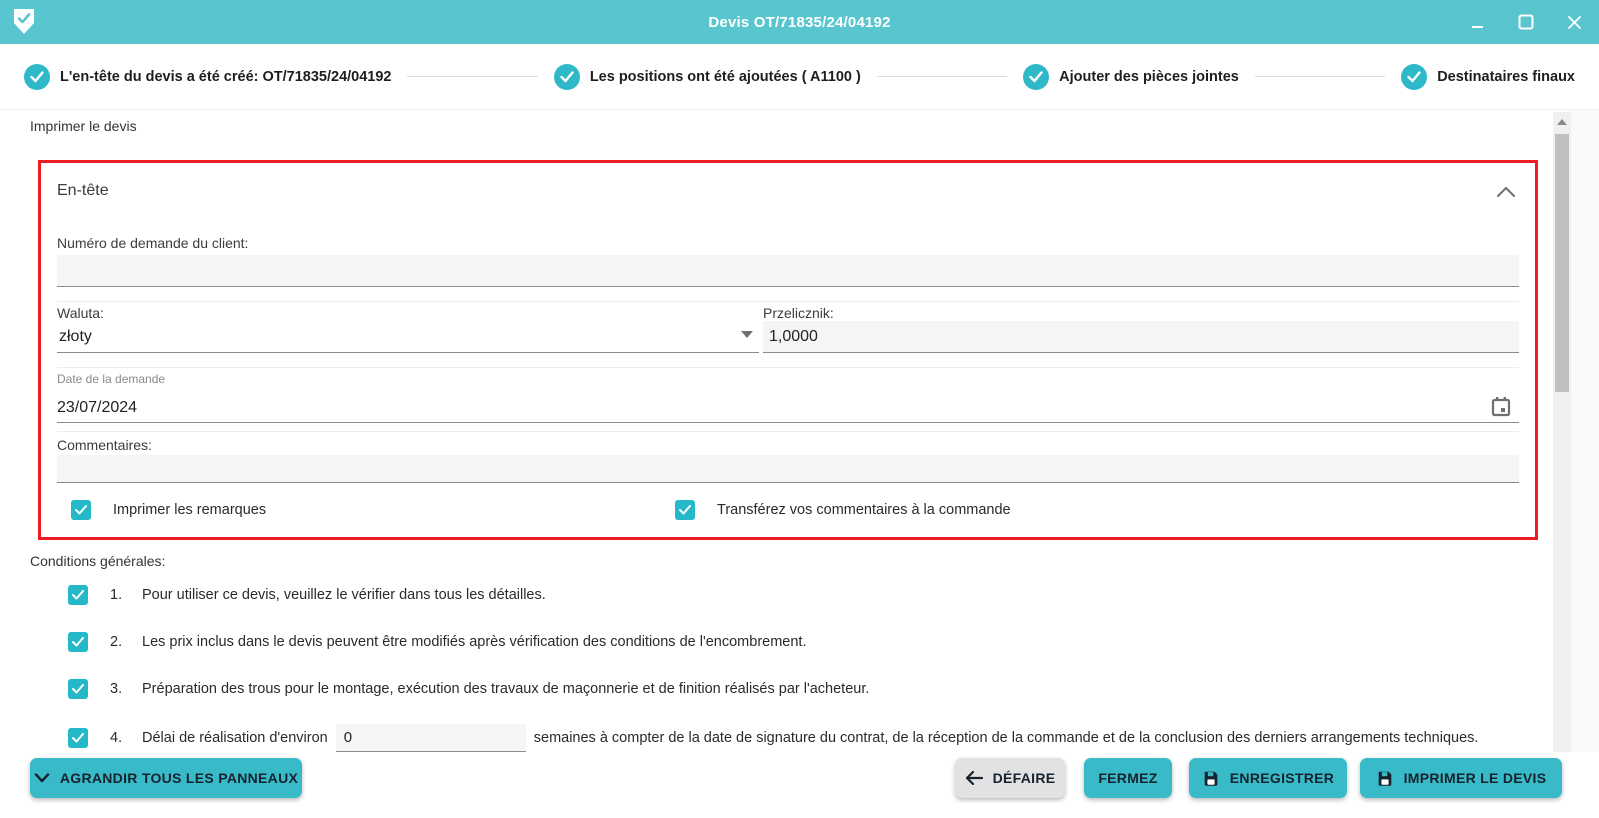 This screenshot has height=818, width=1599. I want to click on titlebar: Devis OT/71835/24/04192, so click(799, 22).